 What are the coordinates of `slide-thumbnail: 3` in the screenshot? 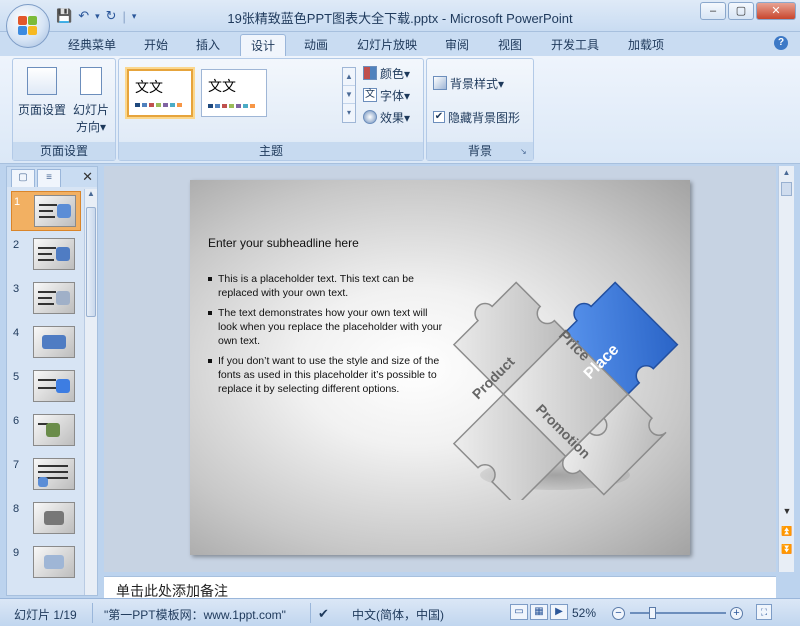 It's located at (46, 299).